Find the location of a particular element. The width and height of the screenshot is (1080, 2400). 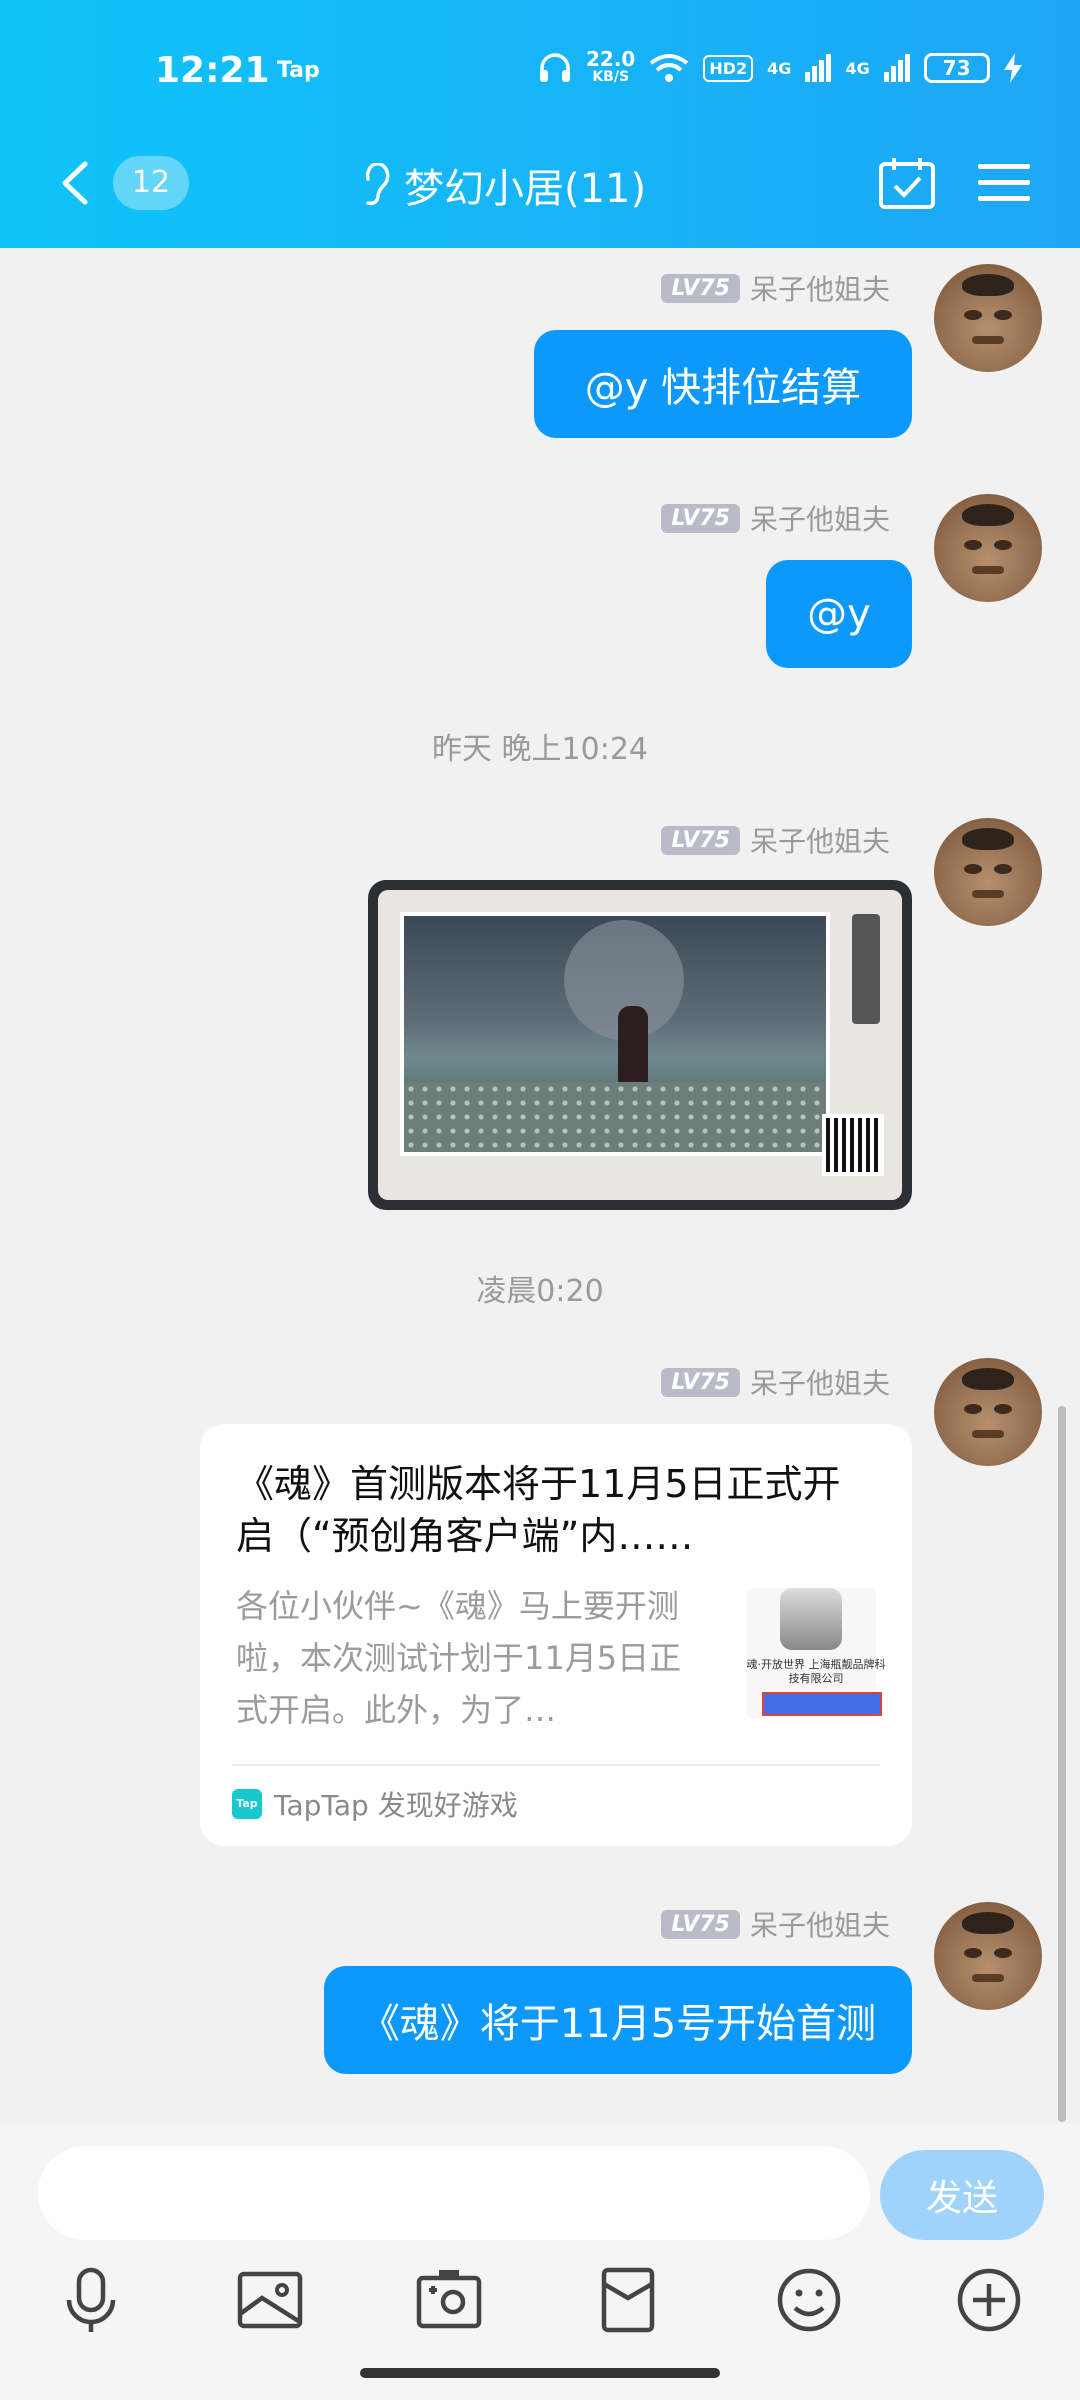

emoji-icon is located at coordinates (809, 2300).